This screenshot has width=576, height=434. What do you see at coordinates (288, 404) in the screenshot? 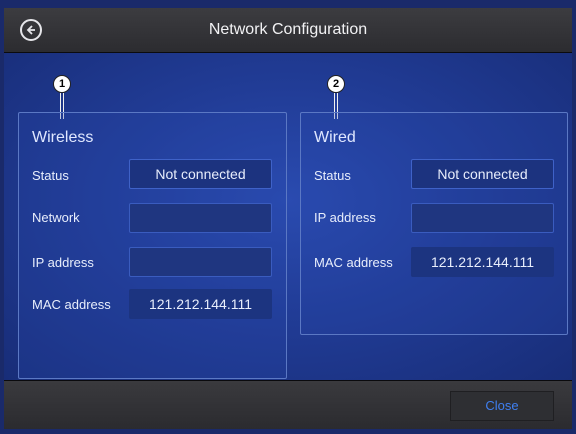
I see `bottom-bar: Close` at bounding box center [288, 404].